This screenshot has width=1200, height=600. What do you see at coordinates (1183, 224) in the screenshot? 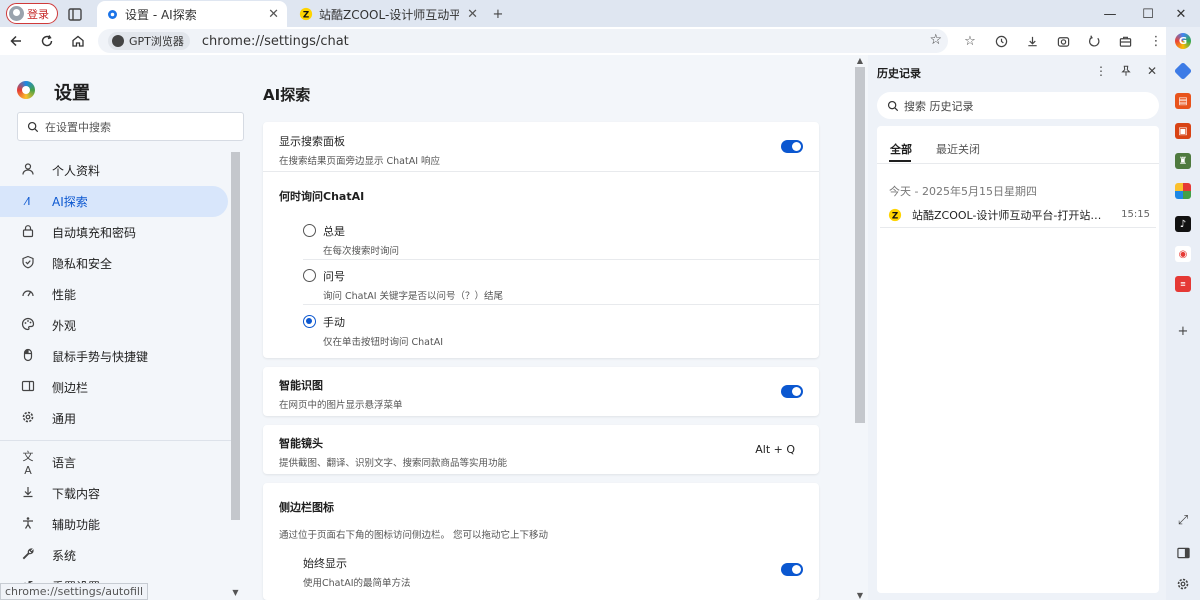
I see `tiktok-icon: ♪` at bounding box center [1183, 224].